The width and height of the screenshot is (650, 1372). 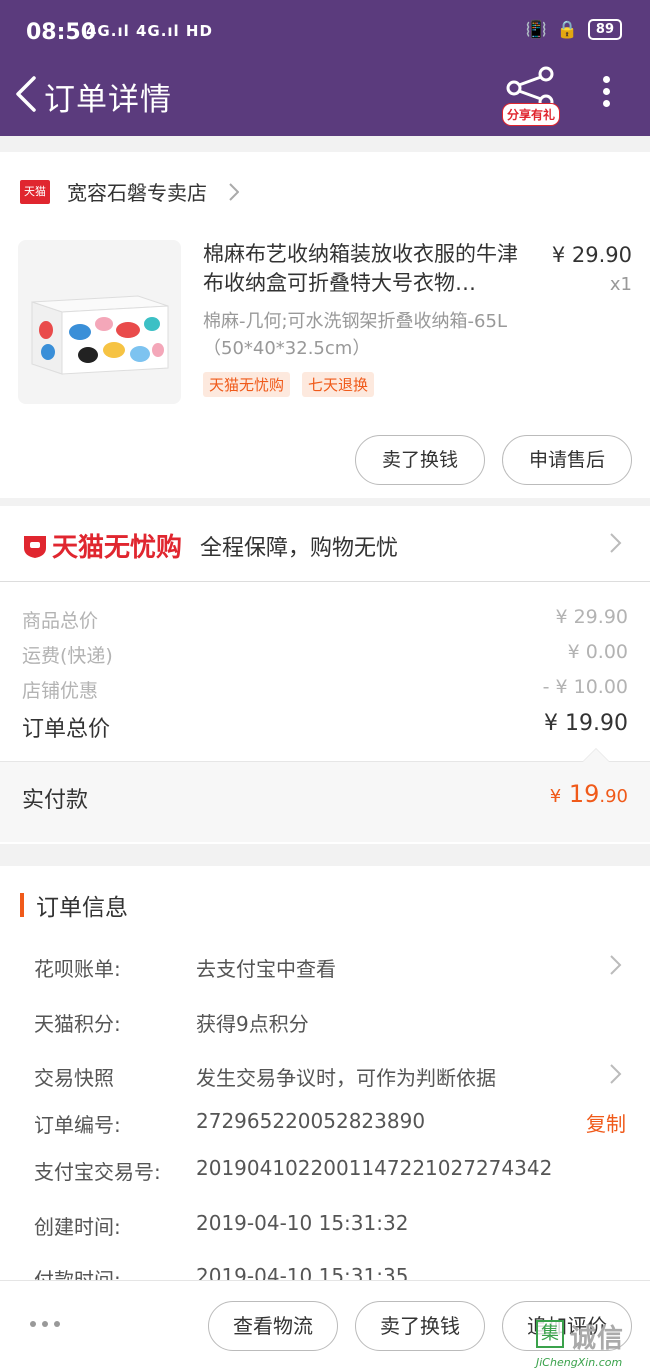 What do you see at coordinates (604, 29) in the screenshot?
I see `battery-icon: 89` at bounding box center [604, 29].